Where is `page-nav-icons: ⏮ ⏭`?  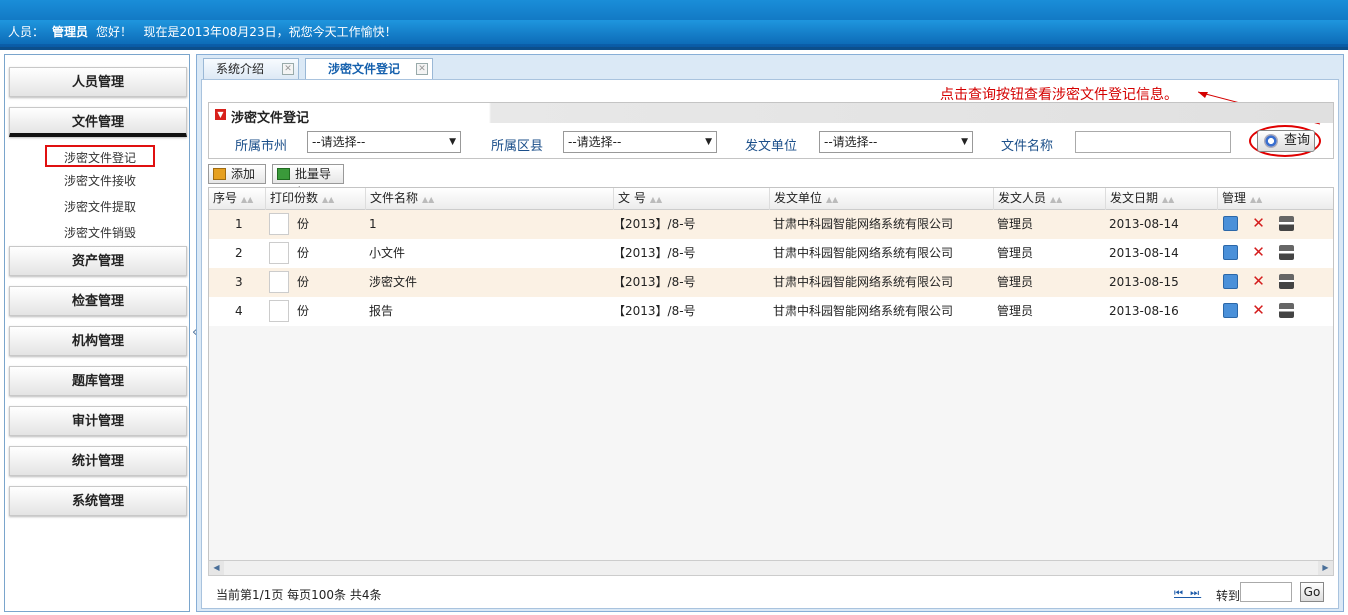 page-nav-icons: ⏮ ⏭ is located at coordinates (1187, 593).